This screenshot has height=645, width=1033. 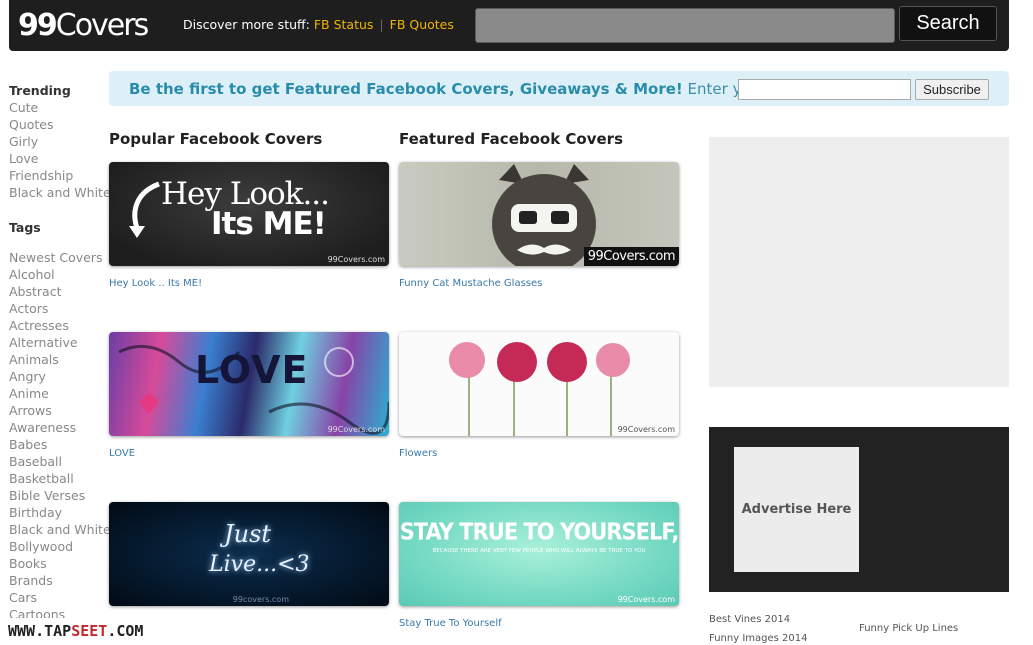 I want to click on cover-love-text: LOVE, so click(x=252, y=370).